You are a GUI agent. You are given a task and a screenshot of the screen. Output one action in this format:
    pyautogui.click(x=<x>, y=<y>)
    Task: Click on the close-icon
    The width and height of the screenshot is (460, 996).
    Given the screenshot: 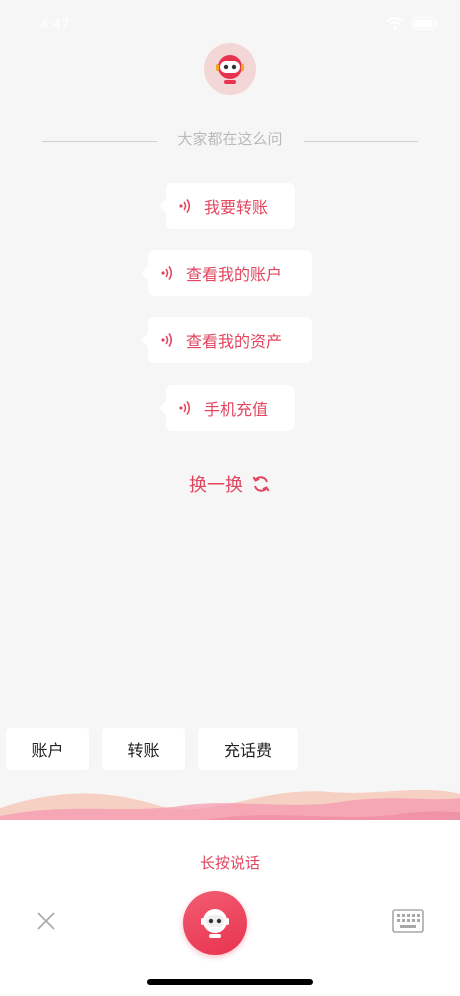 What is the action you would take?
    pyautogui.click(x=46, y=921)
    